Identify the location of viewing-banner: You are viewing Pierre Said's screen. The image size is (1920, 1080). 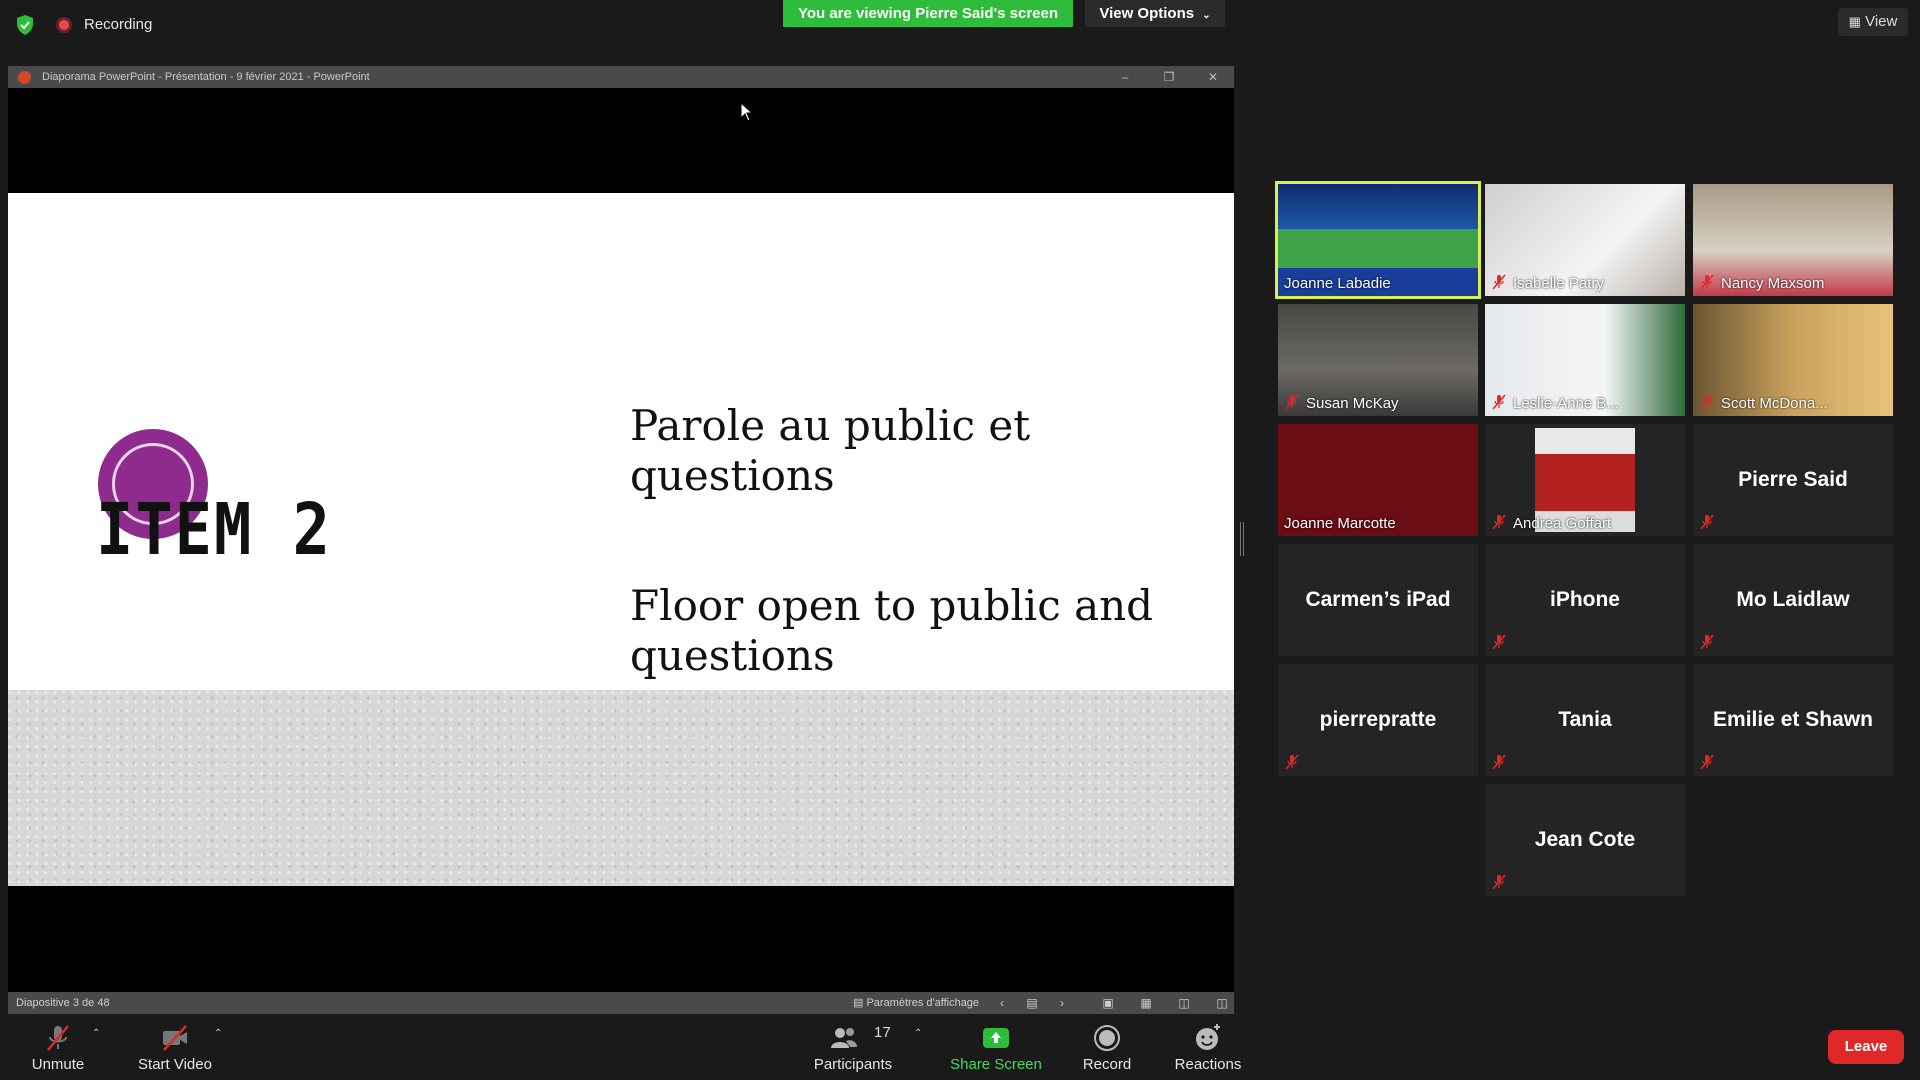
(928, 13).